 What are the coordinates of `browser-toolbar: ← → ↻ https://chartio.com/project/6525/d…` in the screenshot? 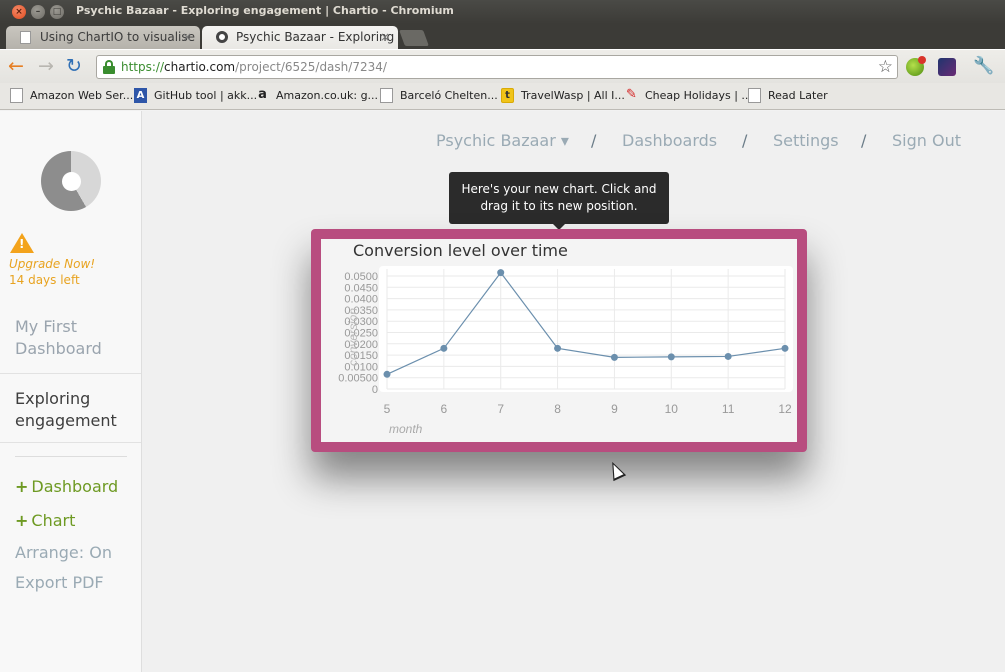 It's located at (502, 66).